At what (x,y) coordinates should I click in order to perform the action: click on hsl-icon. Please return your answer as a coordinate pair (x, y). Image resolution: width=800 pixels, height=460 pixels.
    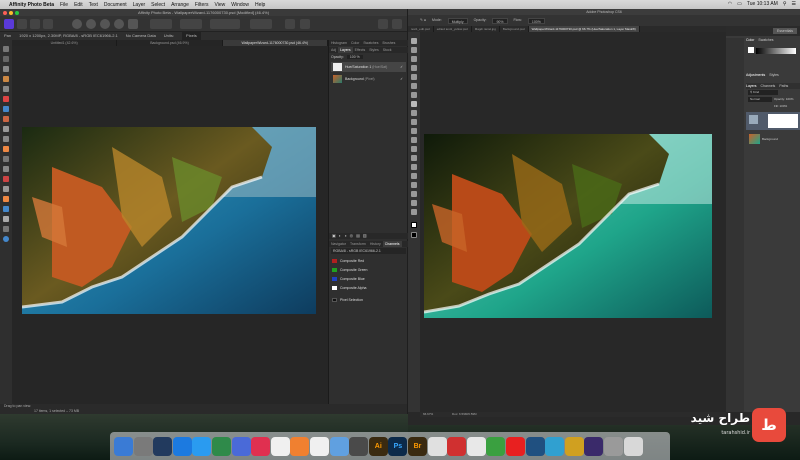
    Looking at the image, I should click on (119, 24).